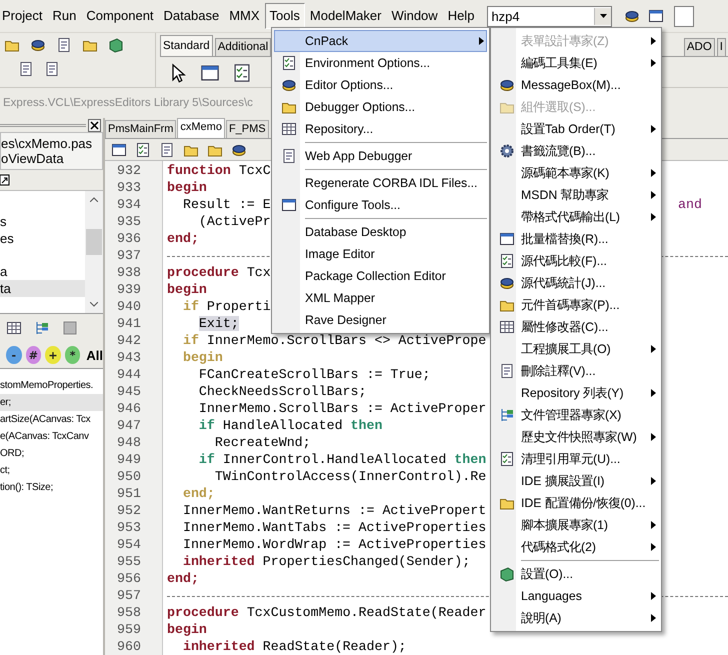  I want to click on editor-tab: cxMemo, so click(201, 128).